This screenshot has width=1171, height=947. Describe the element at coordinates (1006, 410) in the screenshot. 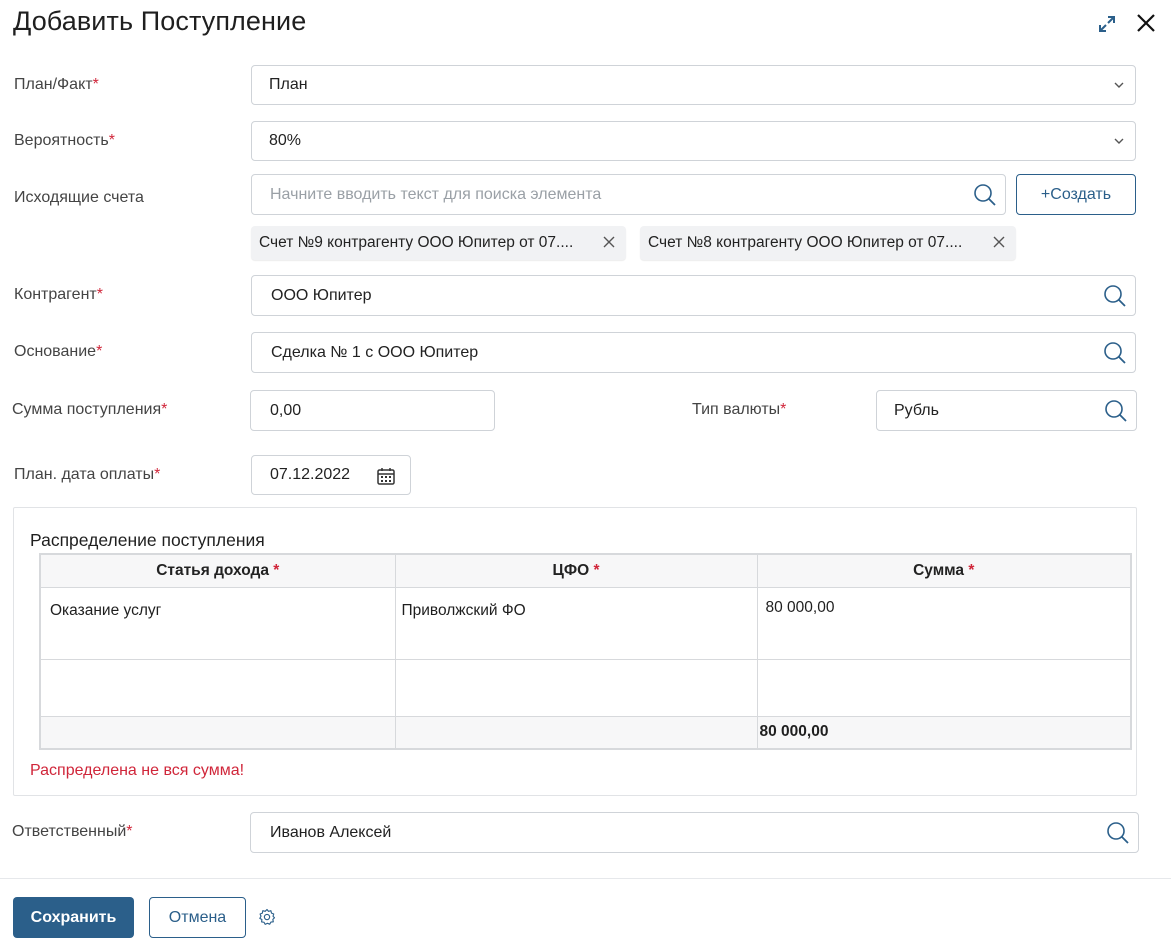

I see `currency-input: Рубль` at that location.